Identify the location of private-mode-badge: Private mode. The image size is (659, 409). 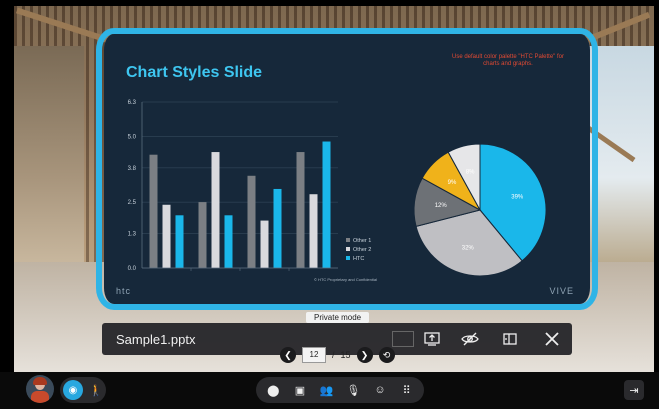
(338, 317).